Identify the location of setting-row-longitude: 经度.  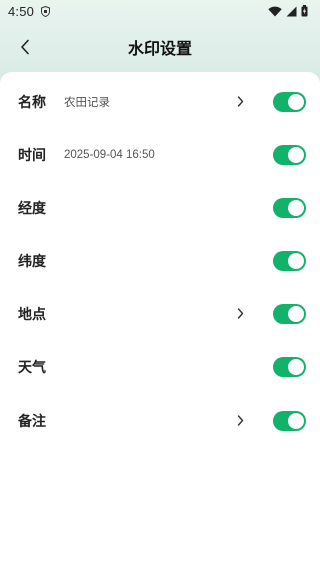
(160, 207).